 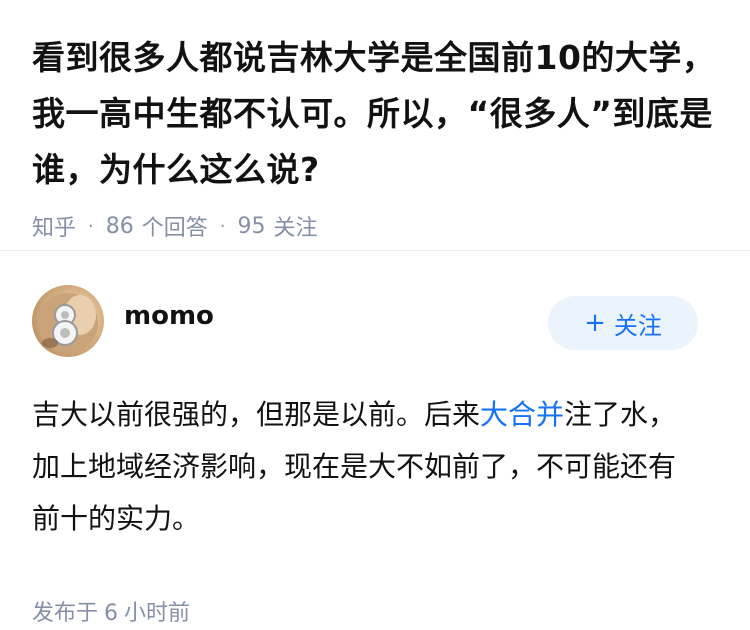 I want to click on avatar, so click(x=68, y=321).